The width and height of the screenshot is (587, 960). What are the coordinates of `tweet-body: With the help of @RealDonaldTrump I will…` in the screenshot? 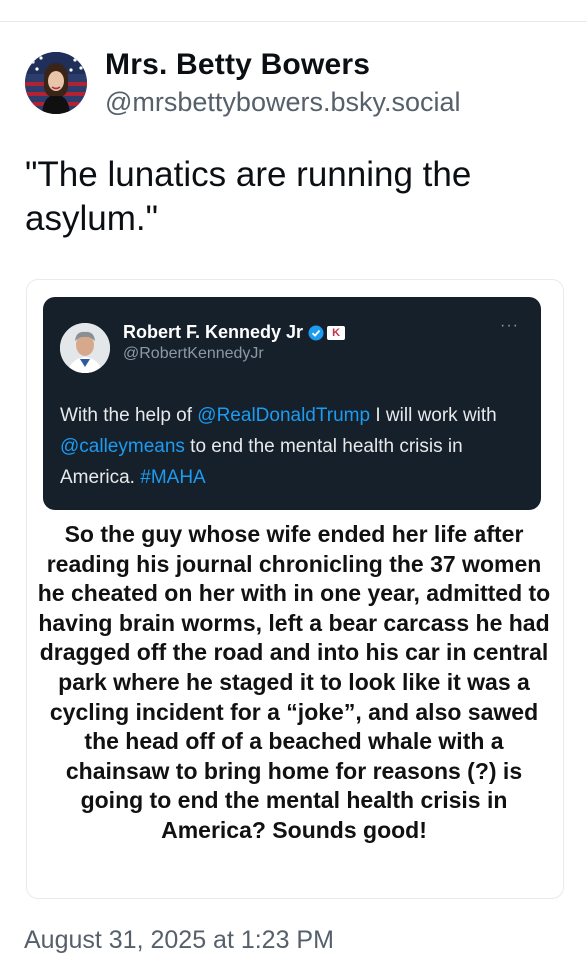 It's located at (295, 446).